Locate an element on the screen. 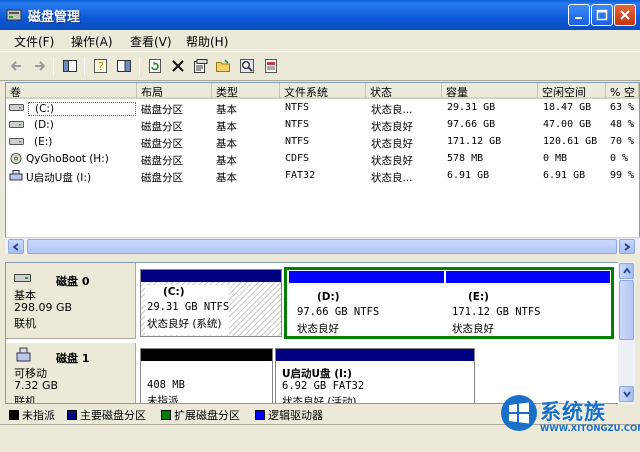 The width and height of the screenshot is (640, 452). vertical-scrollbar is located at coordinates (626, 333).